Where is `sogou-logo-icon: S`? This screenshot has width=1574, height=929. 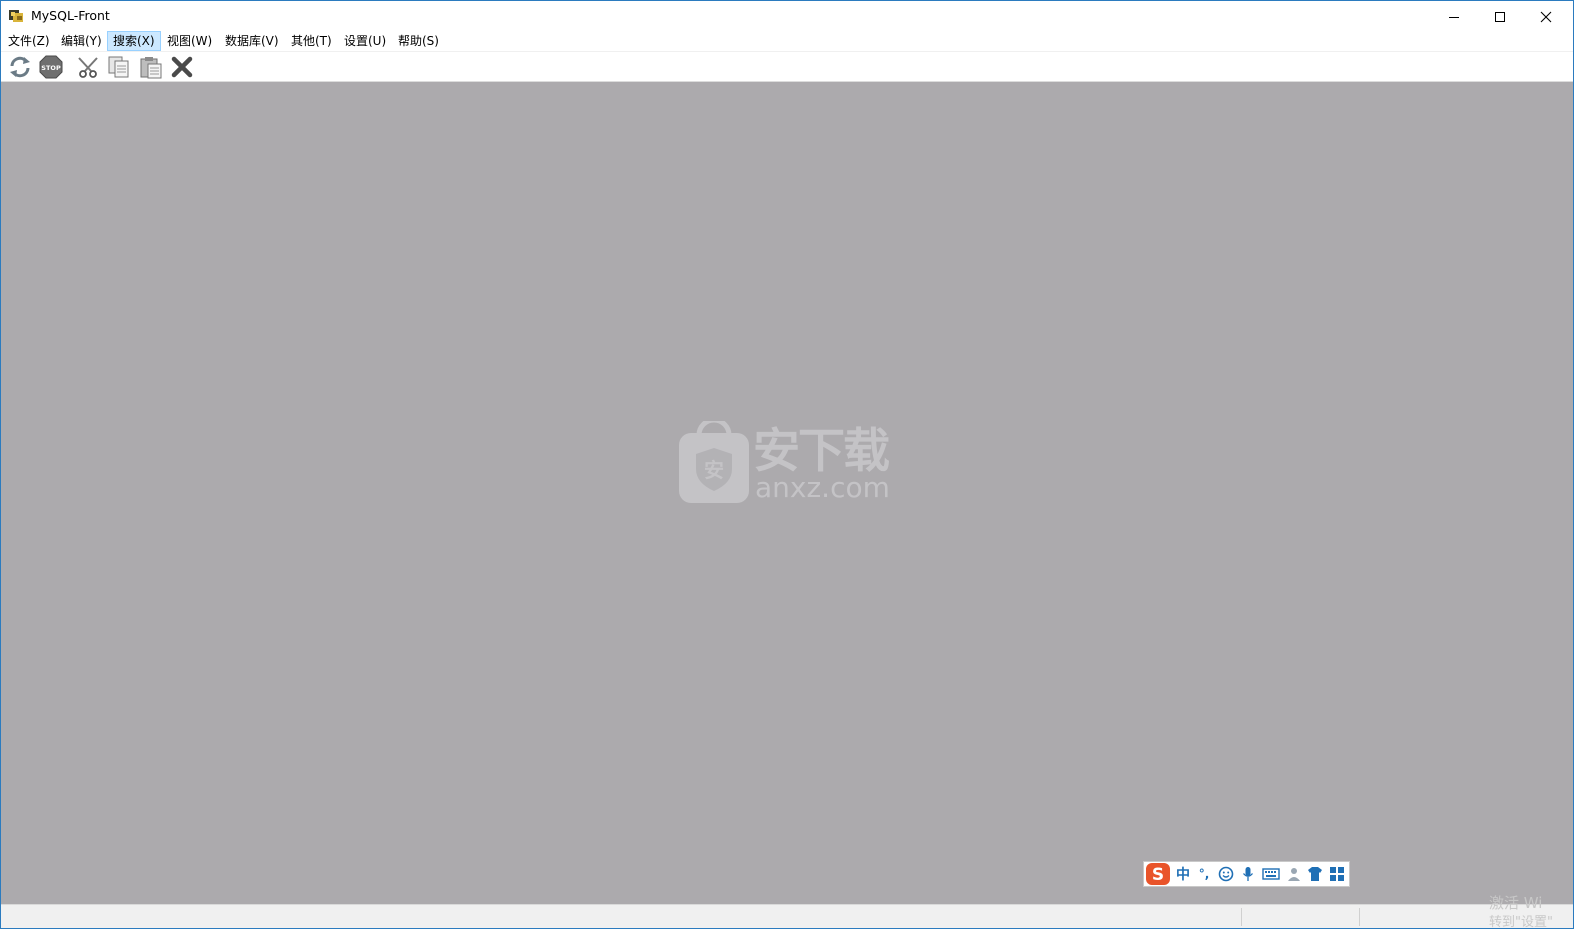
sogou-logo-icon: S is located at coordinates (1158, 874).